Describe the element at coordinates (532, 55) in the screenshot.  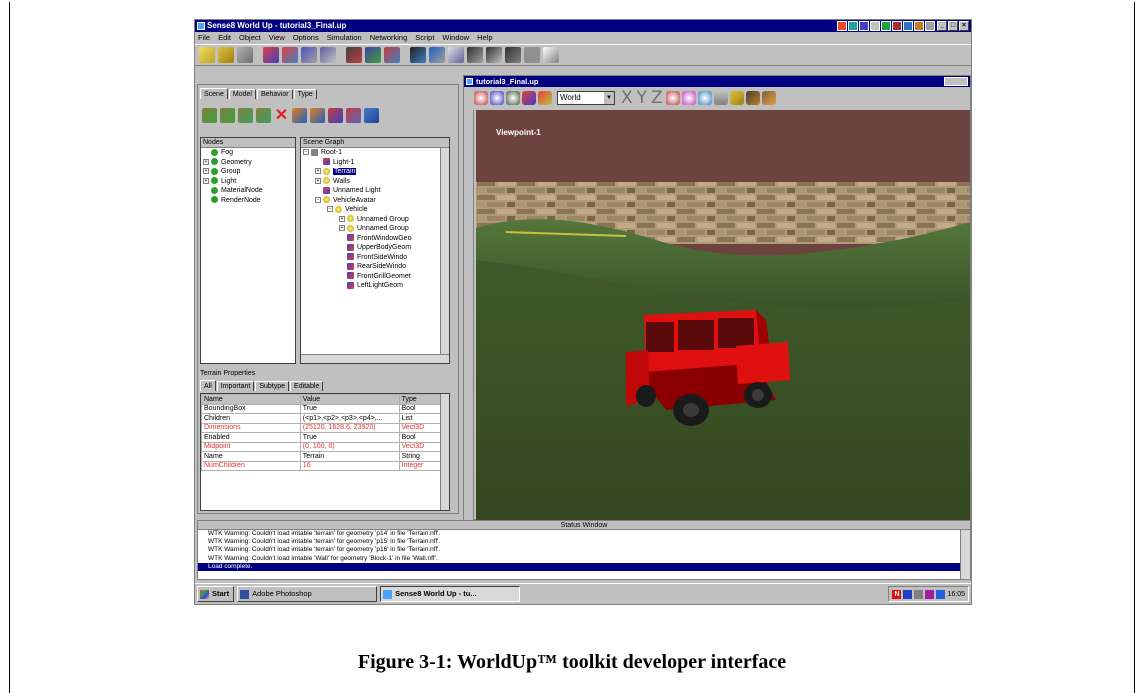
I see `blank-icon` at that location.